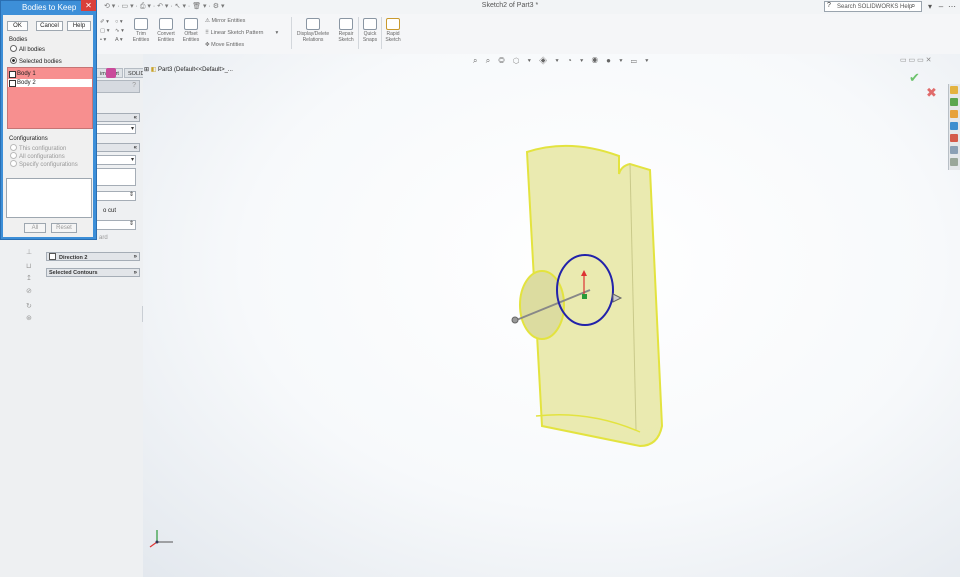  Describe the element at coordinates (49, 198) in the screenshot. I see `configurations-list` at that location.